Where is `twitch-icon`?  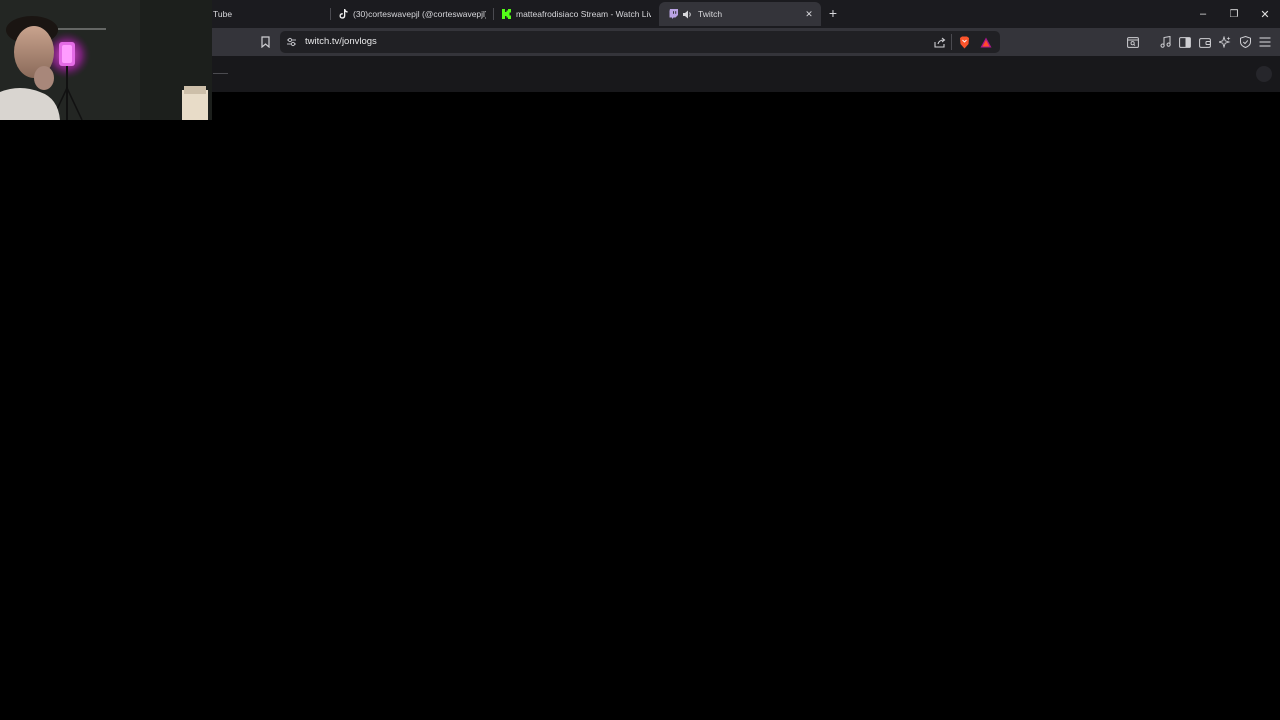 twitch-icon is located at coordinates (673, 14).